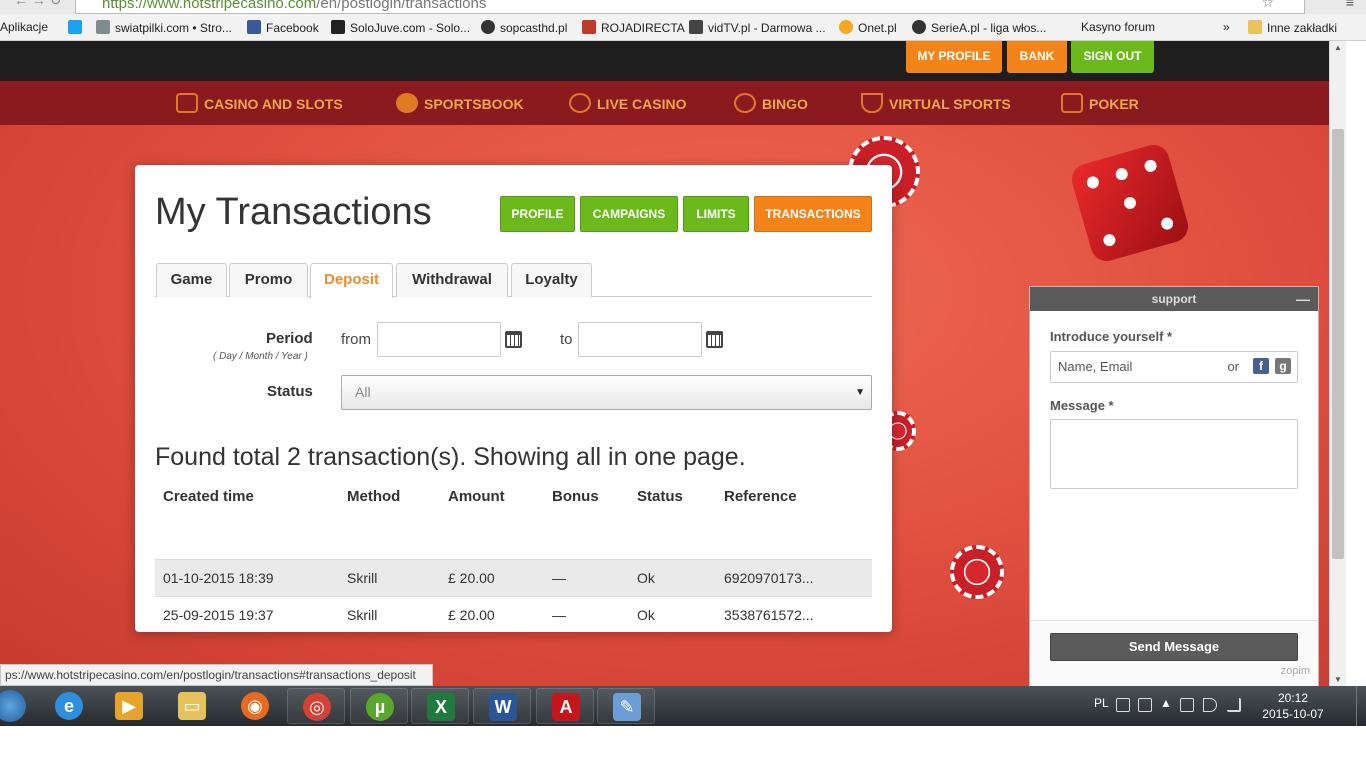 This screenshot has width=1366, height=768. I want to click on zopim-logo: zopim, so click(1295, 671).